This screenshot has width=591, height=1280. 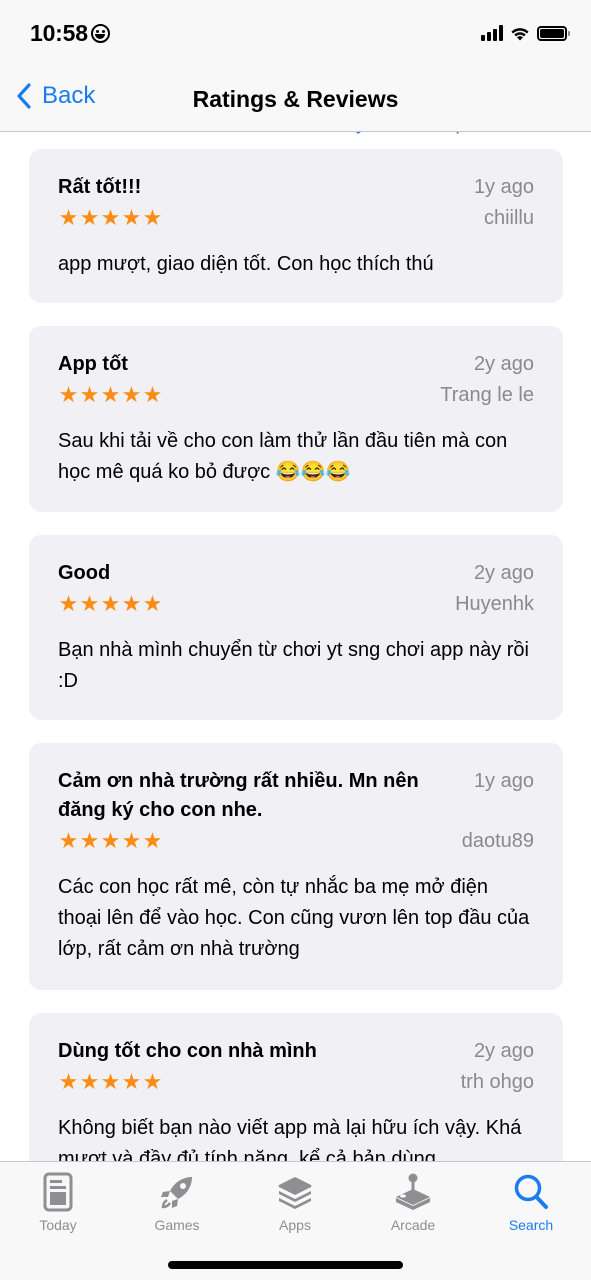 What do you see at coordinates (295, 1193) in the screenshot?
I see `layers-icon` at bounding box center [295, 1193].